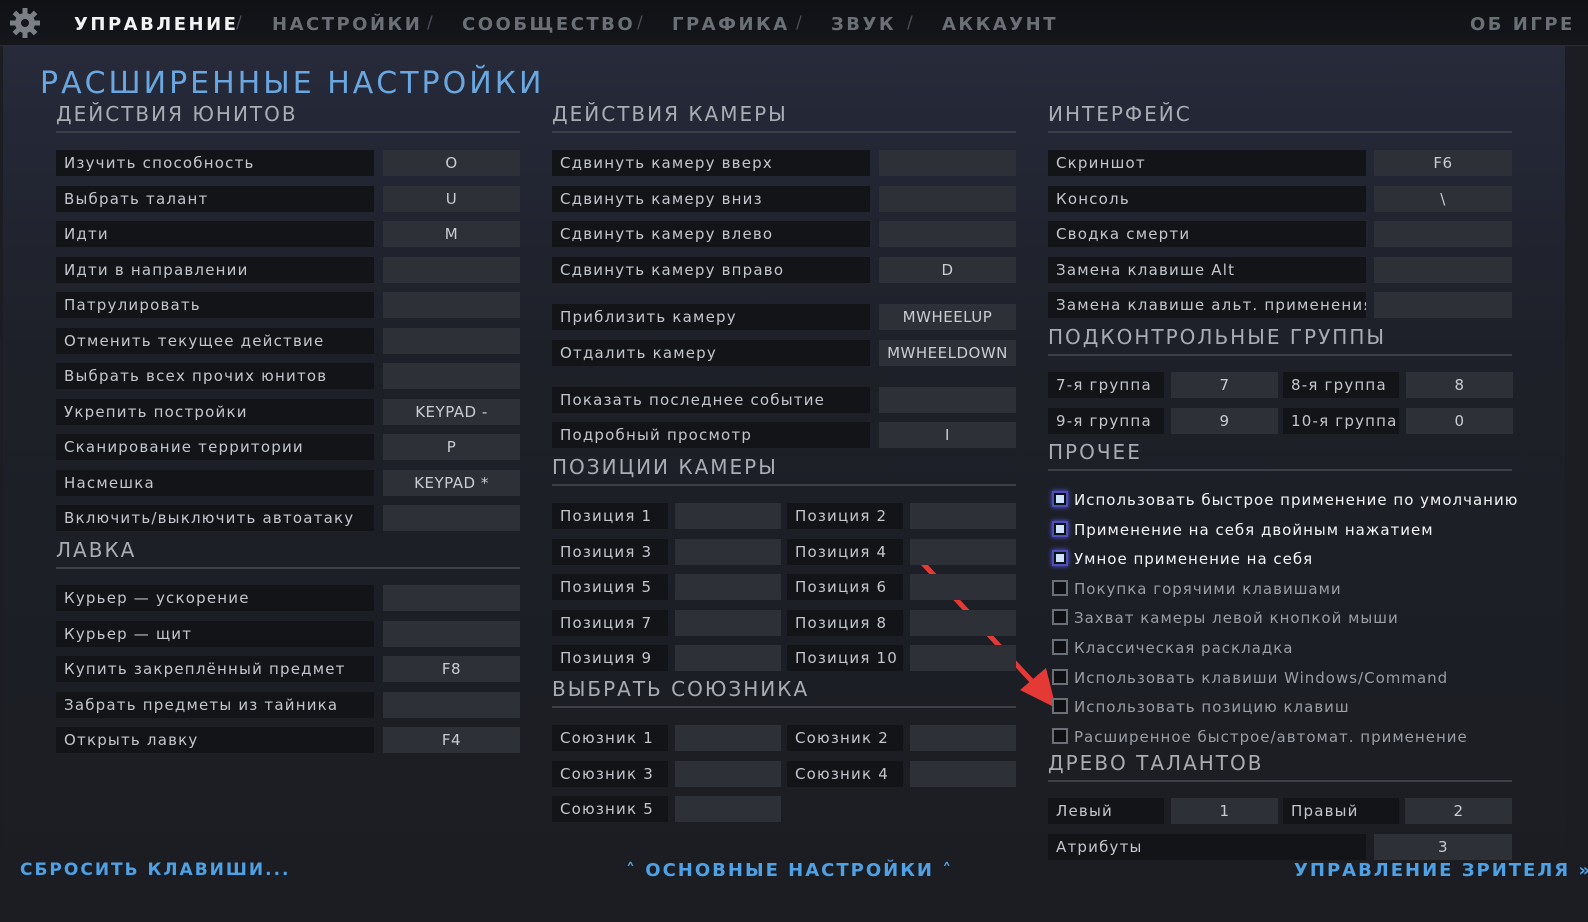  What do you see at coordinates (215, 411) in the screenshot?
I see `action-label: Укрепить постройки` at bounding box center [215, 411].